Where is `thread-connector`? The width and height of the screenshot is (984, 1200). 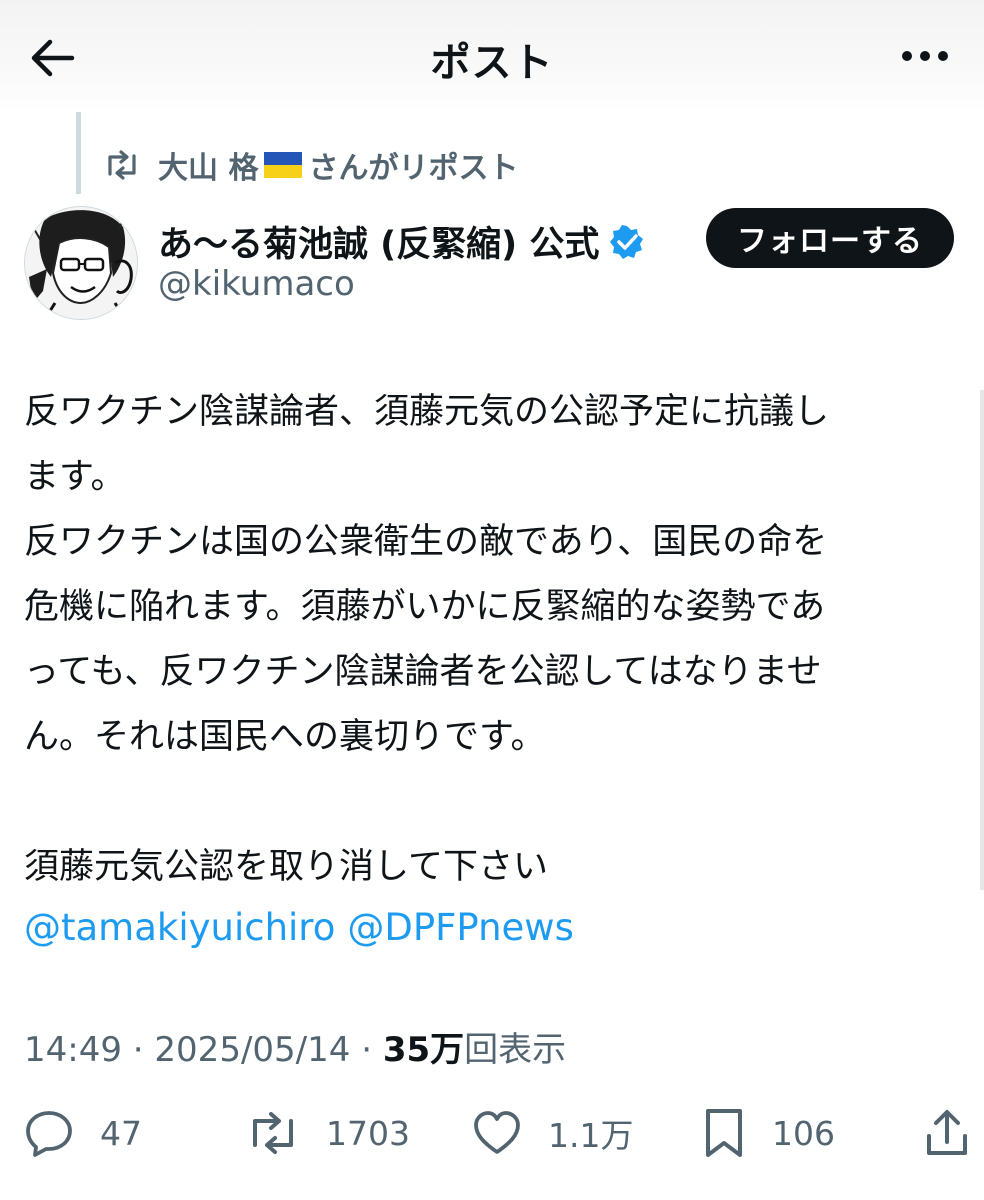
thread-connector is located at coordinates (78, 153).